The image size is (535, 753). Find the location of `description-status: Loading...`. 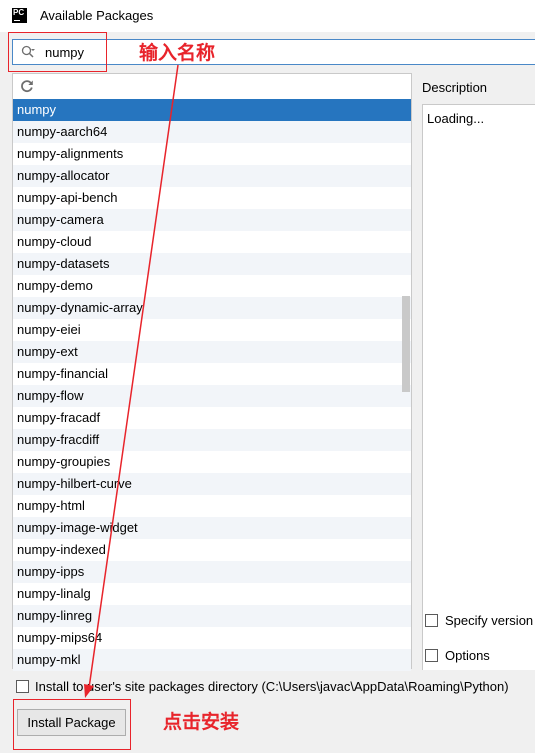

description-status: Loading... is located at coordinates (456, 118).